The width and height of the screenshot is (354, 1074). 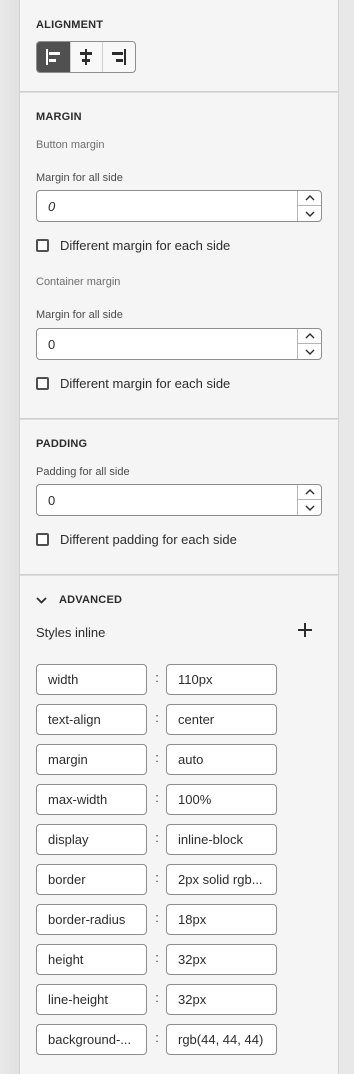 I want to click on different-padding-checkbox, so click(x=42, y=539).